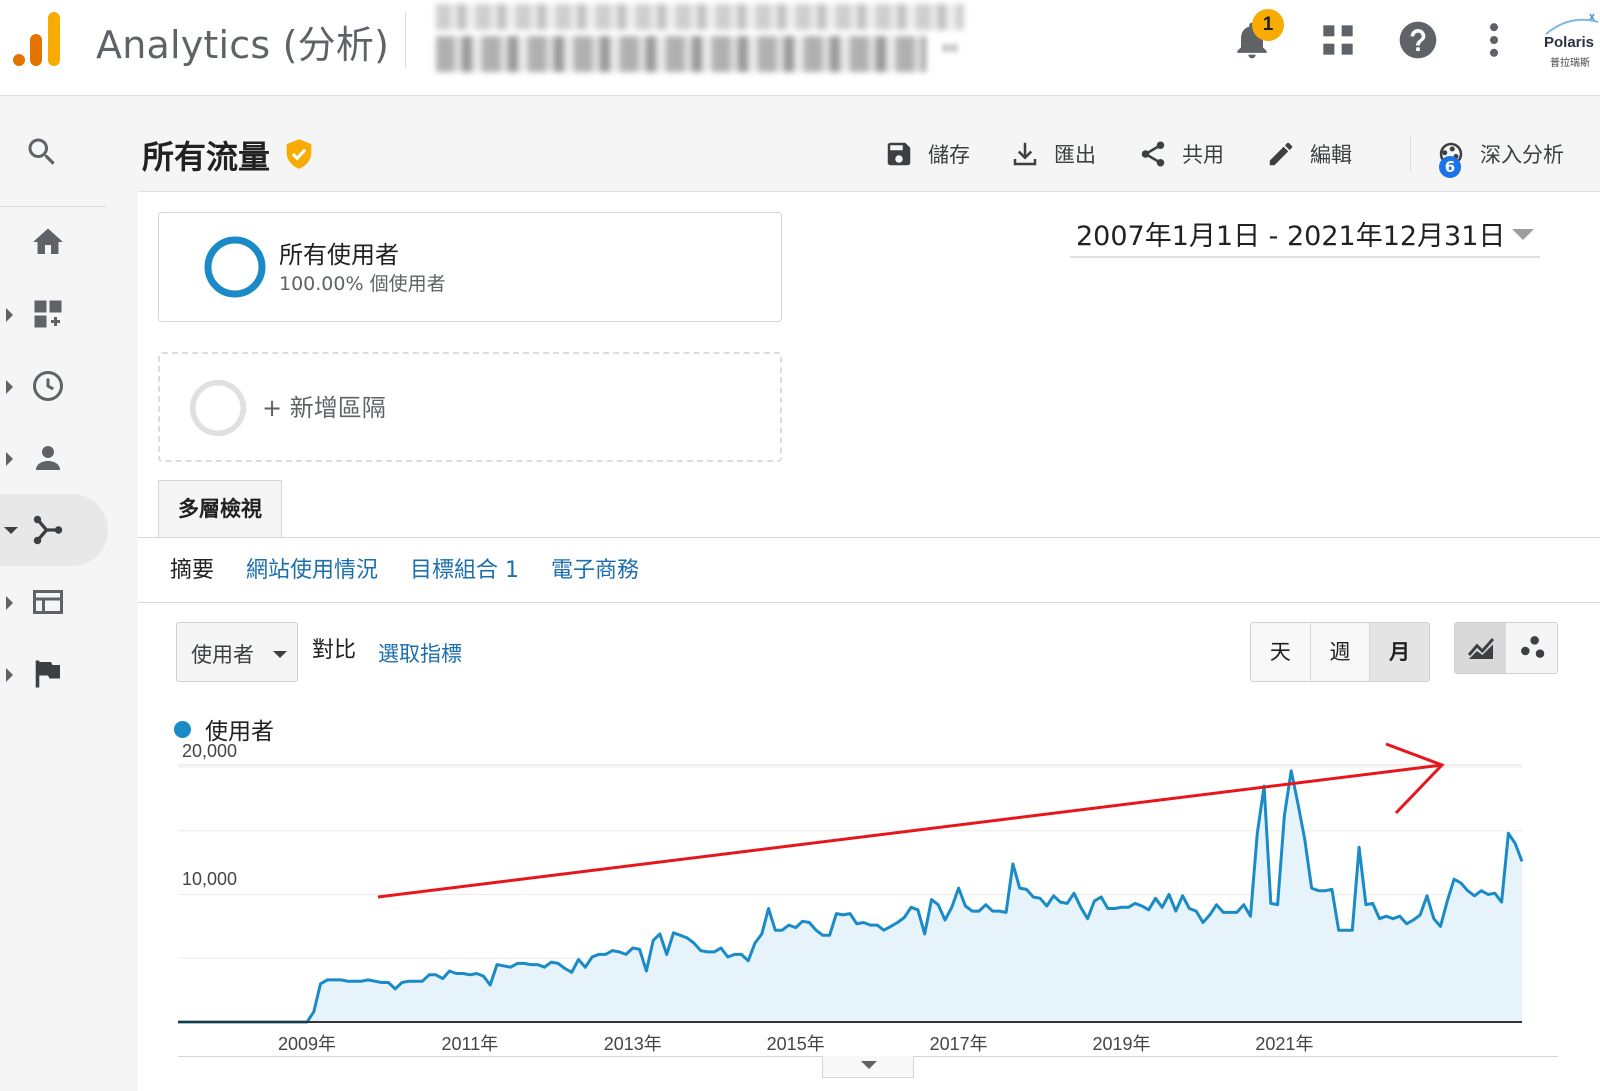 The height and width of the screenshot is (1091, 1600). Describe the element at coordinates (42, 152) in the screenshot. I see `search-icon` at that location.